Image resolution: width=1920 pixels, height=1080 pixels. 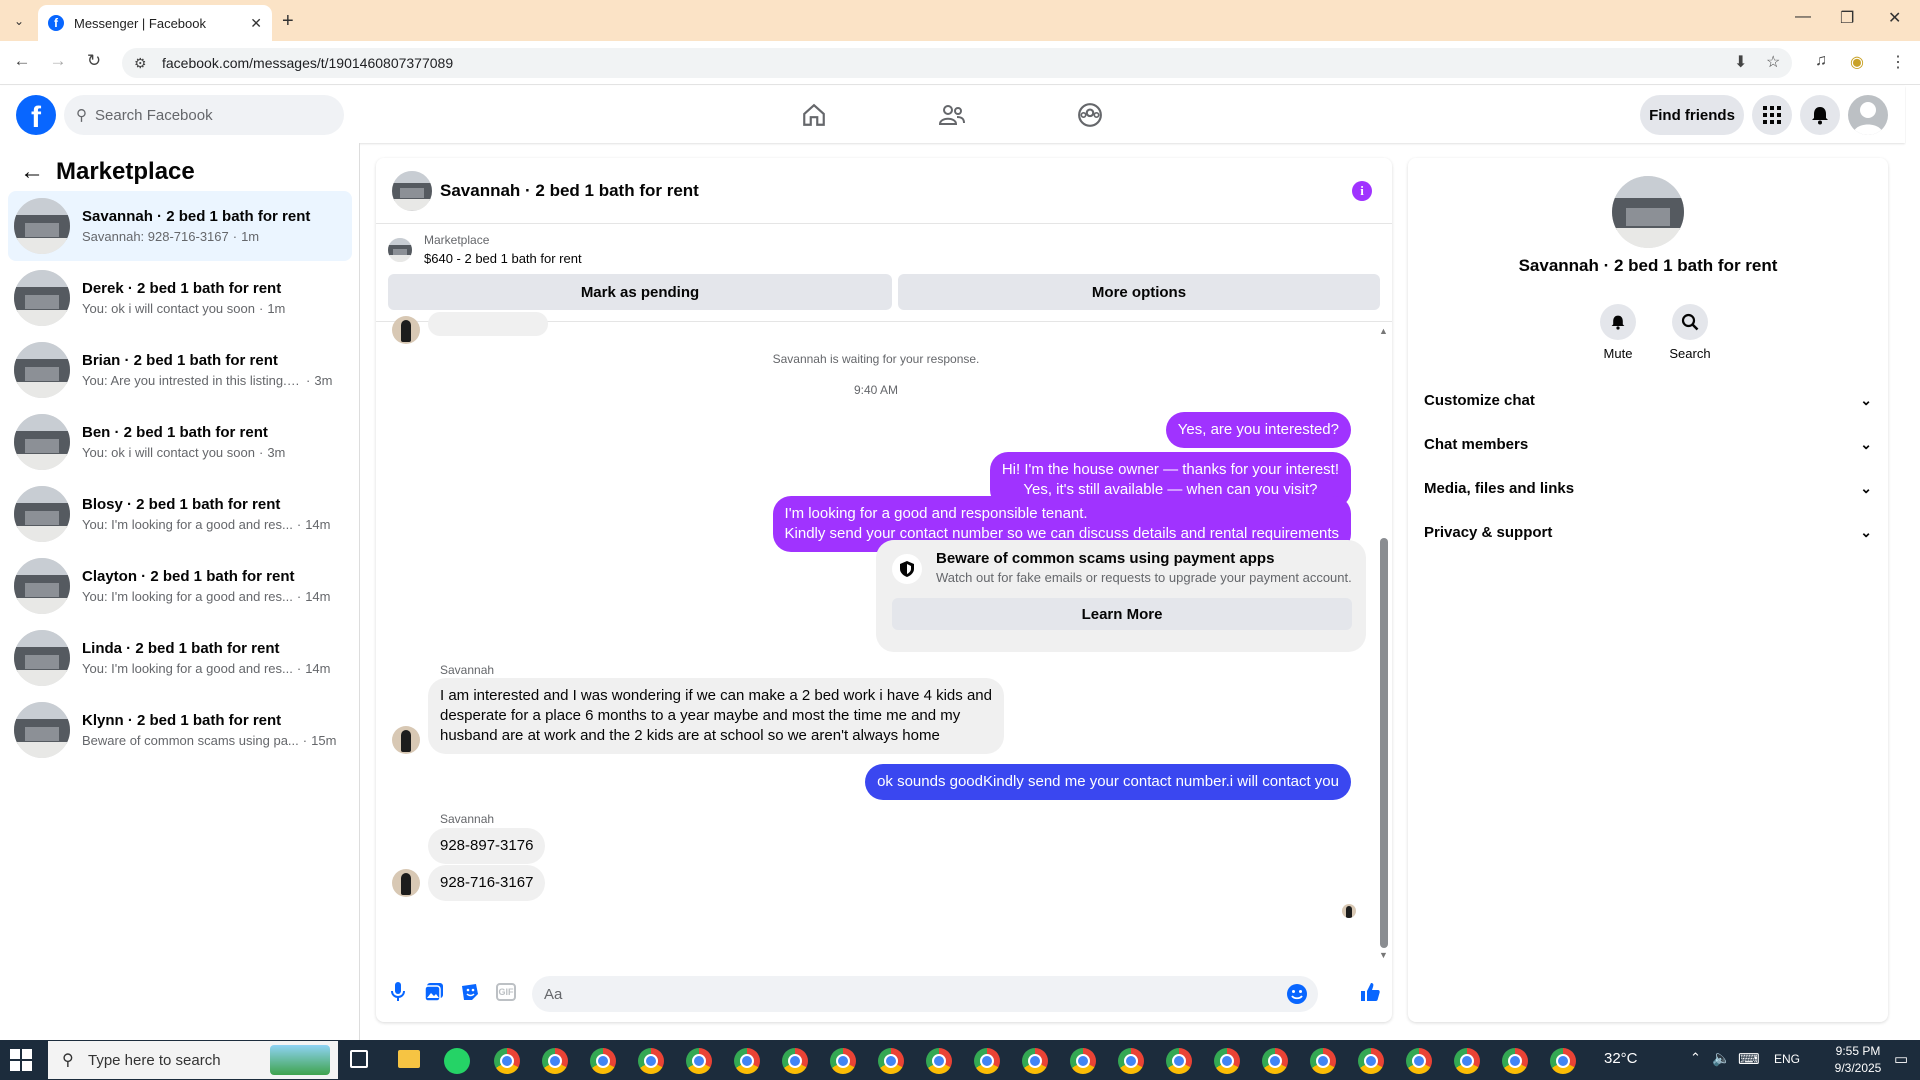 What do you see at coordinates (256, 23) in the screenshot?
I see `close-tab-icon: ✕` at bounding box center [256, 23].